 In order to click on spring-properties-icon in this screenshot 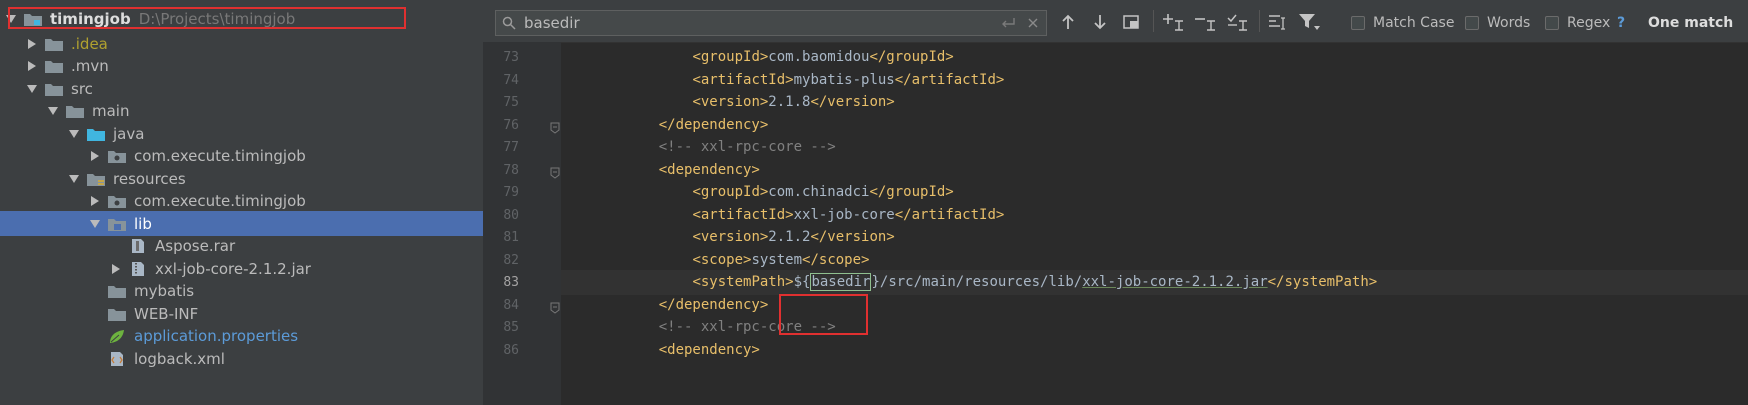, I will do `click(118, 336)`.